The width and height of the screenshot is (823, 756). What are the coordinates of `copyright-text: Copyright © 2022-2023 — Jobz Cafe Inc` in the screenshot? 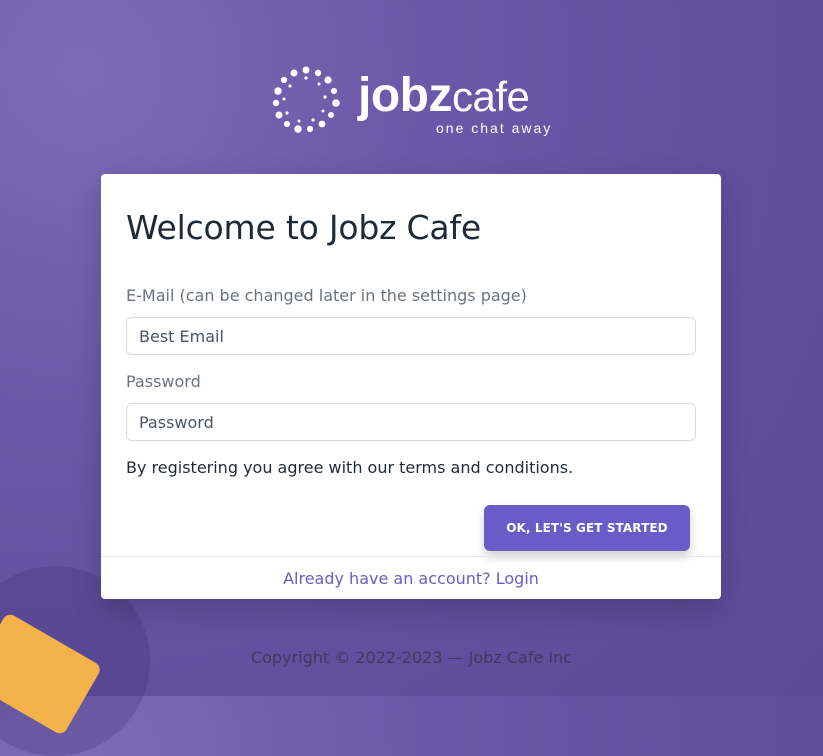 It's located at (411, 657).